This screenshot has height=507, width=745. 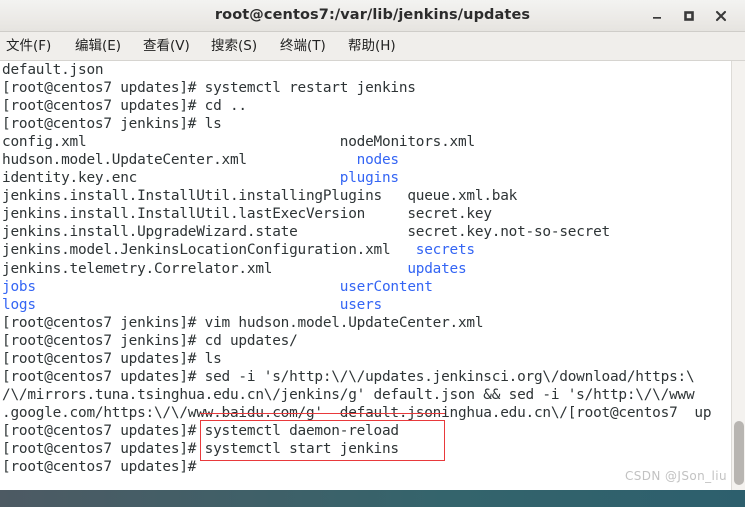 I want to click on terminal-line: [root@centos7 updates]# cd .., so click(x=124, y=106).